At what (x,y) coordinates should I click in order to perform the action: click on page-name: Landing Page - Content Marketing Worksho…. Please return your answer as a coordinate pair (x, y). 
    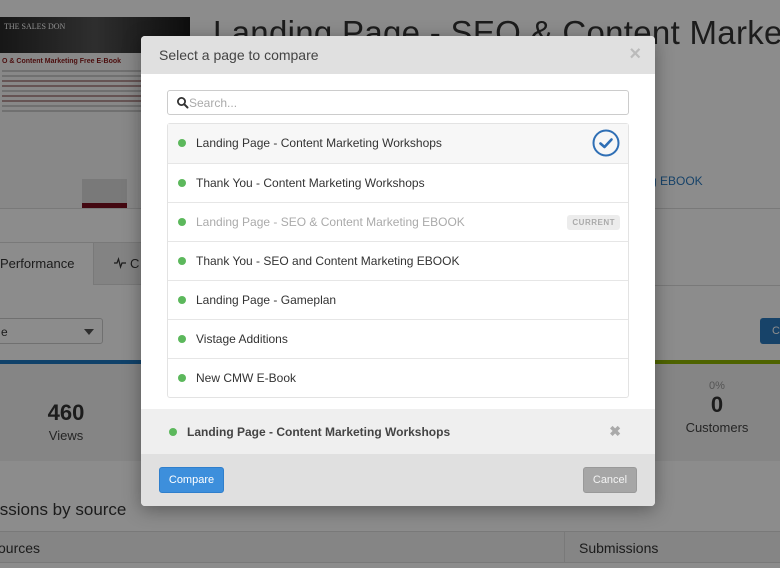
    Looking at the image, I should click on (319, 143).